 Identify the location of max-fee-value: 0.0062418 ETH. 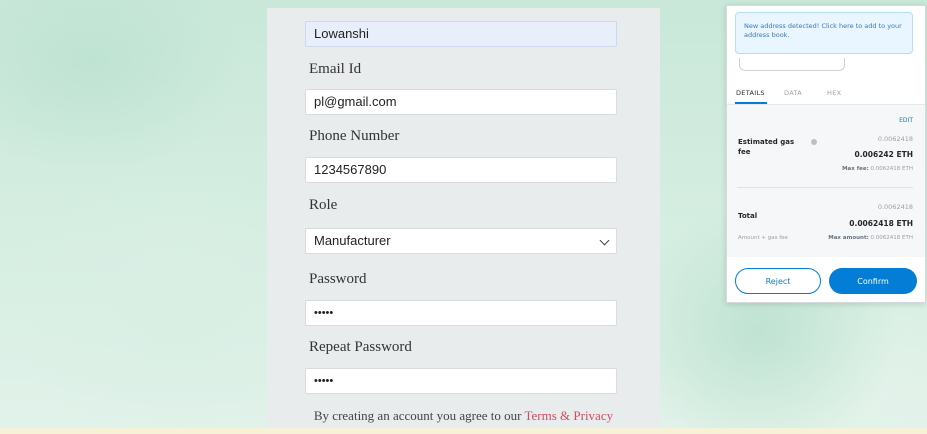
(891, 169).